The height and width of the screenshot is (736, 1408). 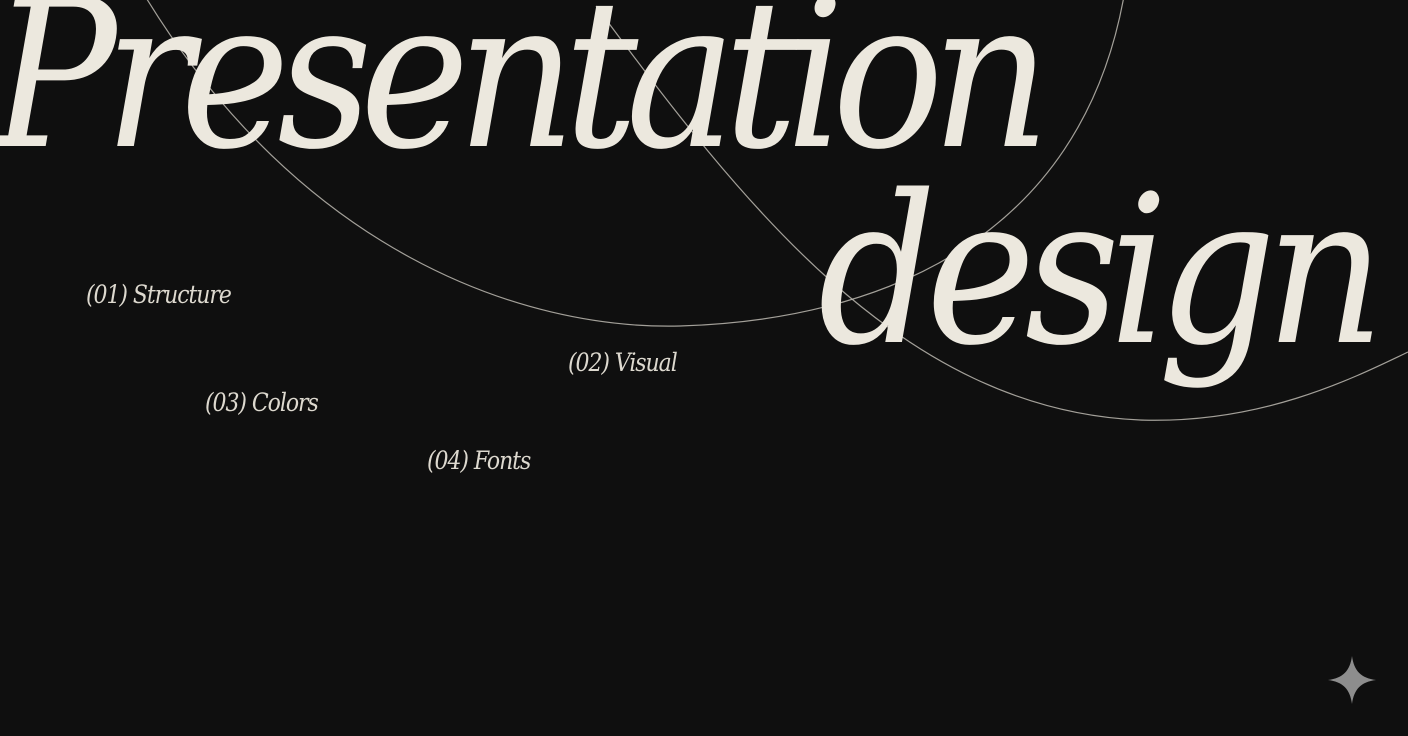 What do you see at coordinates (623, 362) in the screenshot?
I see `toc-item-visual: (02) Visual` at bounding box center [623, 362].